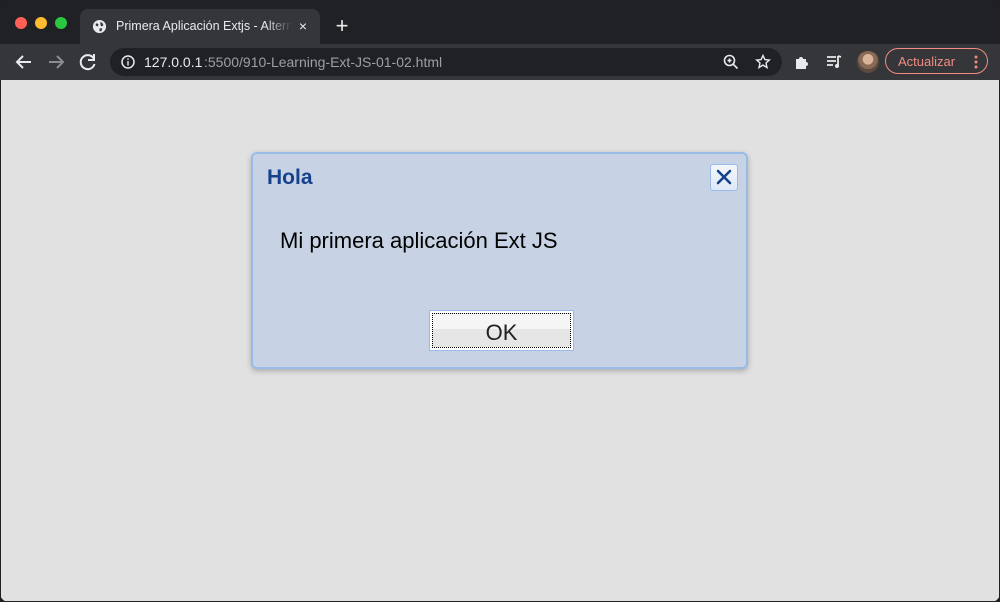  Describe the element at coordinates (731, 62) in the screenshot. I see `zoom-icon` at that location.